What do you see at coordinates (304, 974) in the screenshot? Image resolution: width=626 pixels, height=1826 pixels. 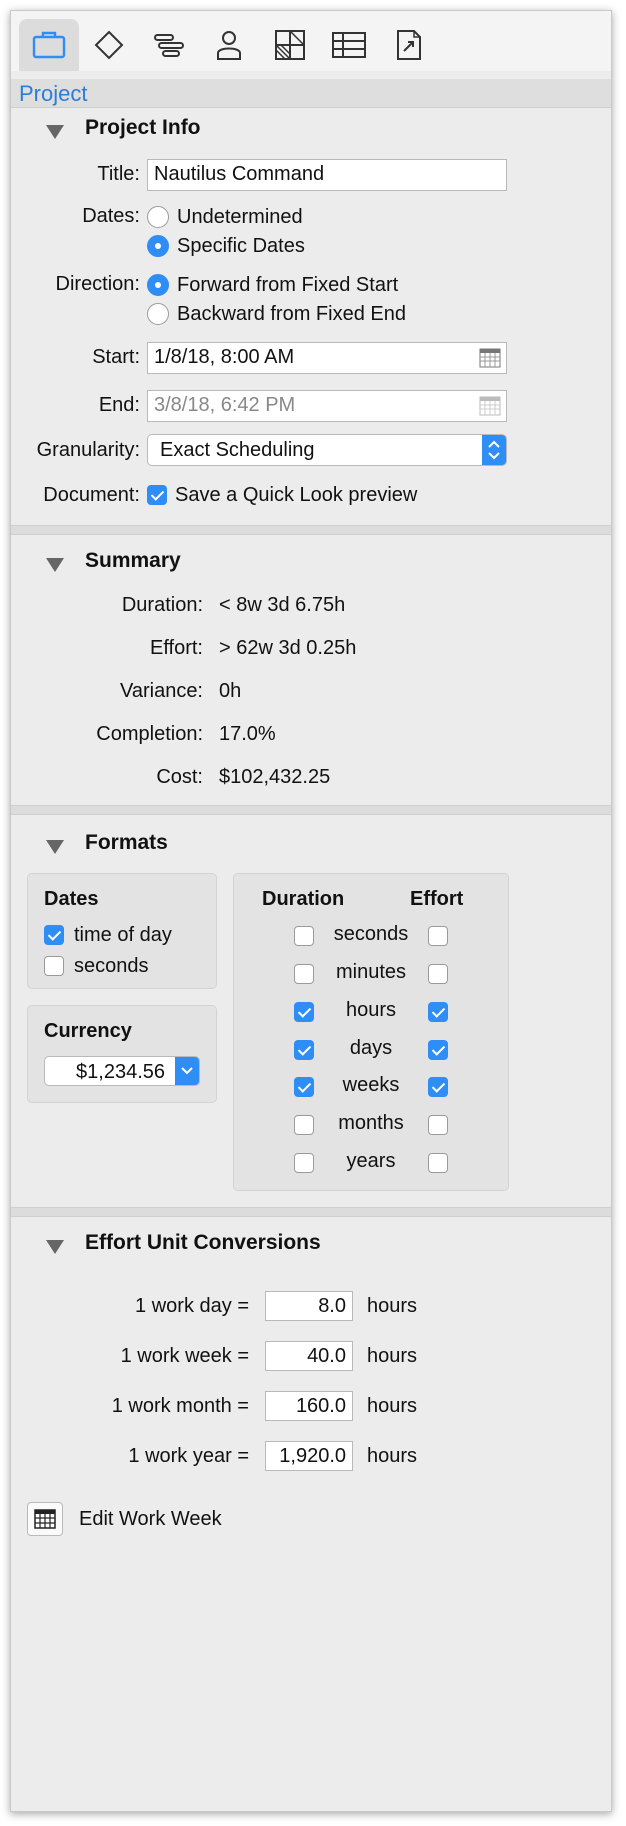 I see `duration-minutes-checkbox` at bounding box center [304, 974].